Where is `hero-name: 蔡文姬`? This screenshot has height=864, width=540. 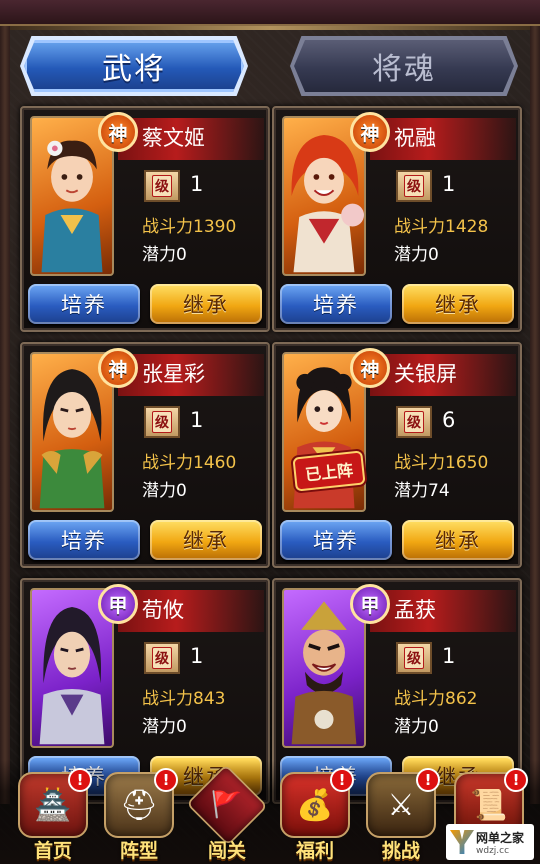 hero-name: 蔡文姬 is located at coordinates (173, 138).